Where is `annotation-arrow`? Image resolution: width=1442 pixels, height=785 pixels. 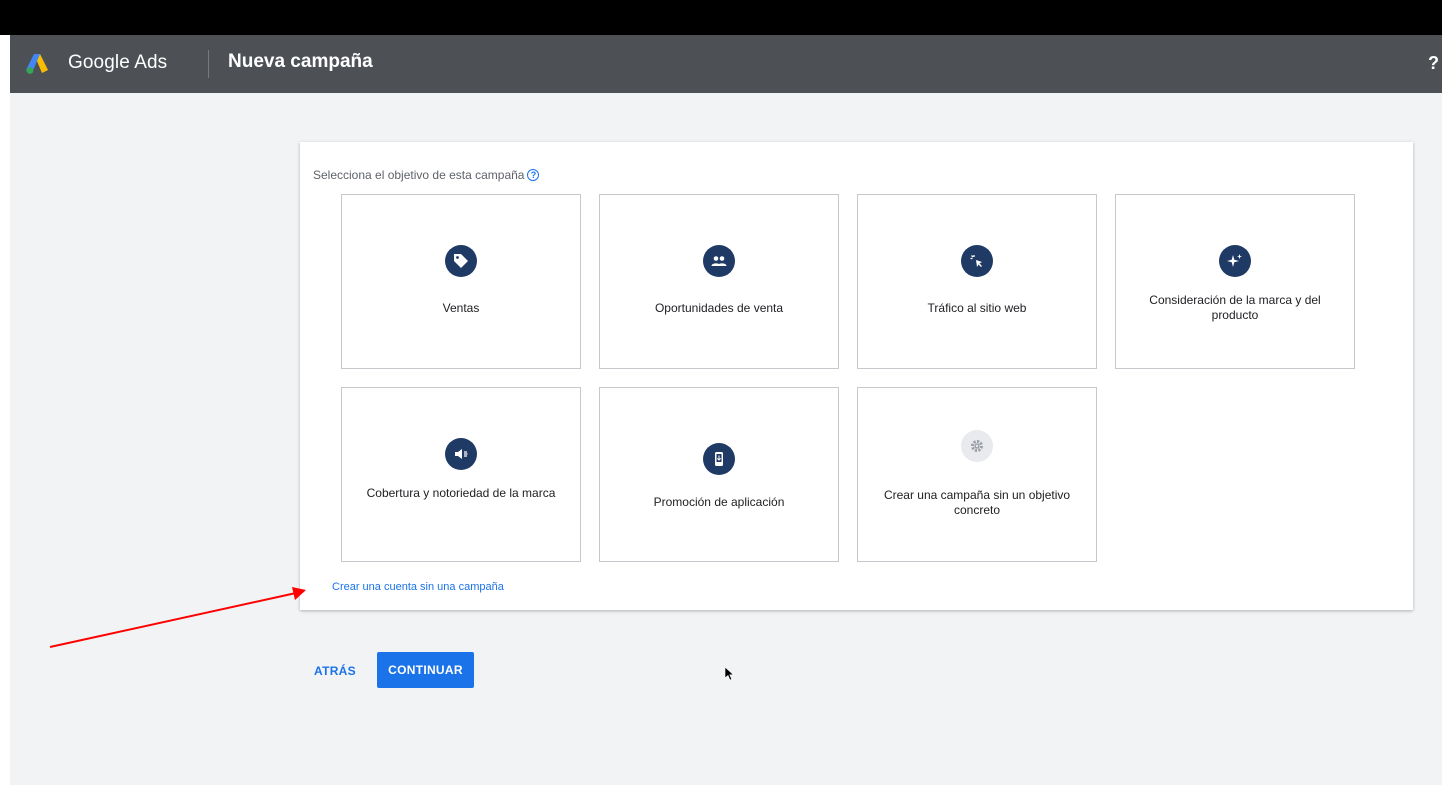 annotation-arrow is located at coordinates (177, 617).